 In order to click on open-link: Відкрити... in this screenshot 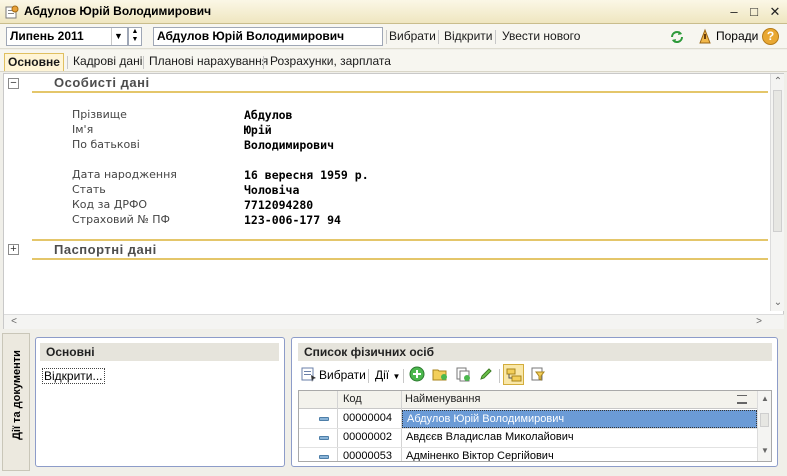, I will do `click(73, 376)`.